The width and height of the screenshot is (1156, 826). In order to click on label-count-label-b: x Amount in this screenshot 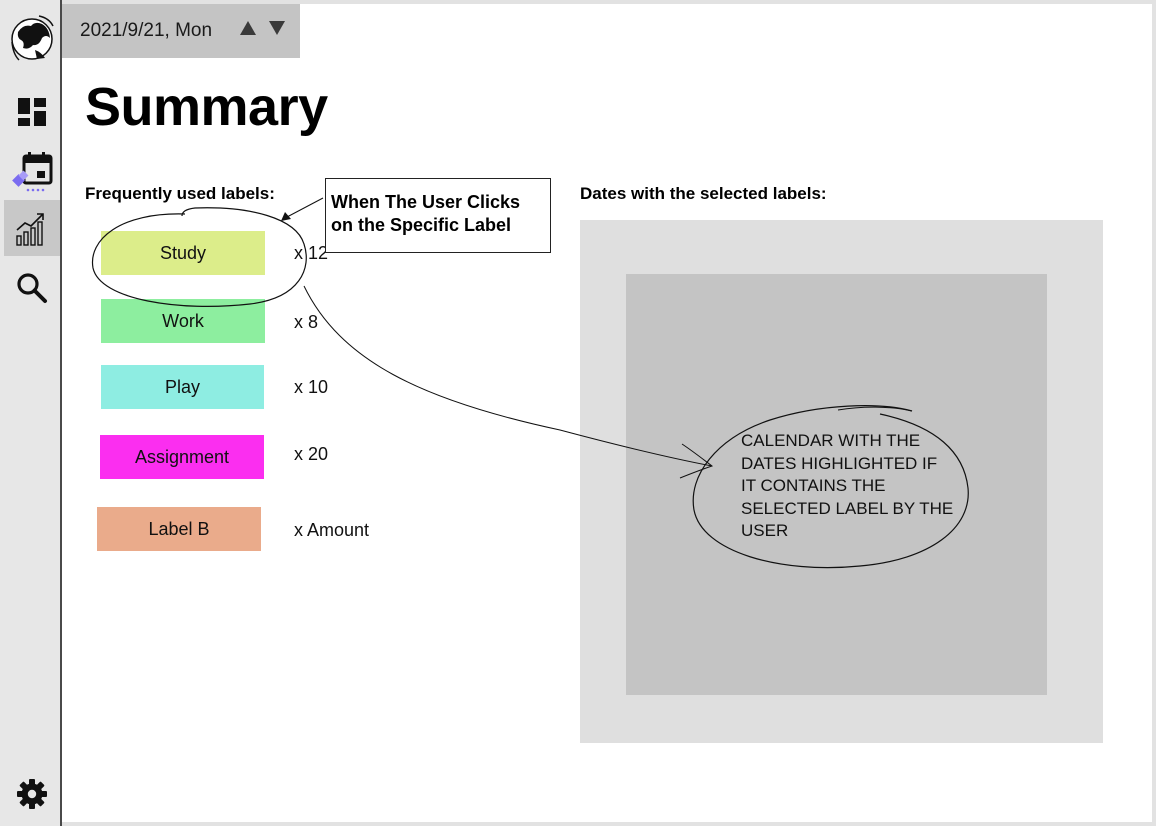, I will do `click(332, 530)`.